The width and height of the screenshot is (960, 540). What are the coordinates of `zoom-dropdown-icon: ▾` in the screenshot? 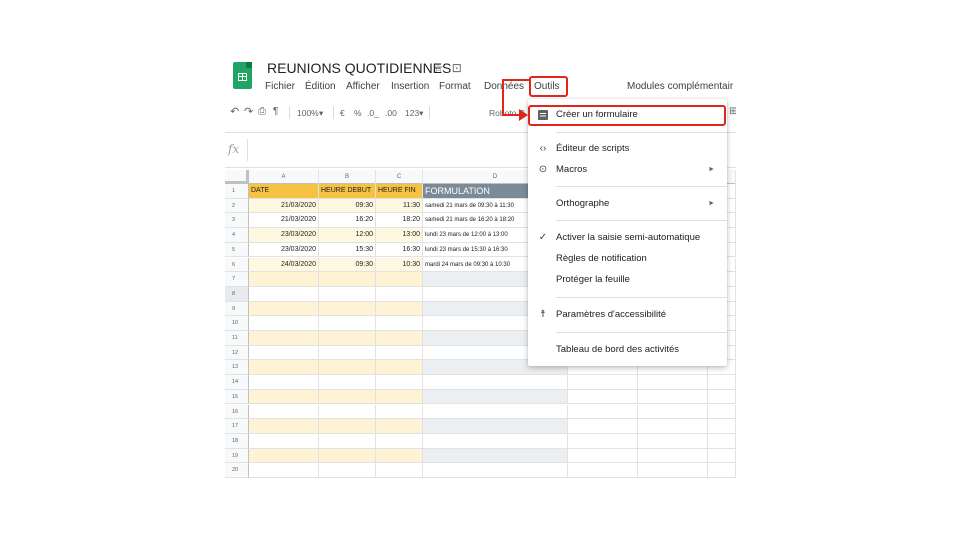 It's located at (321, 113).